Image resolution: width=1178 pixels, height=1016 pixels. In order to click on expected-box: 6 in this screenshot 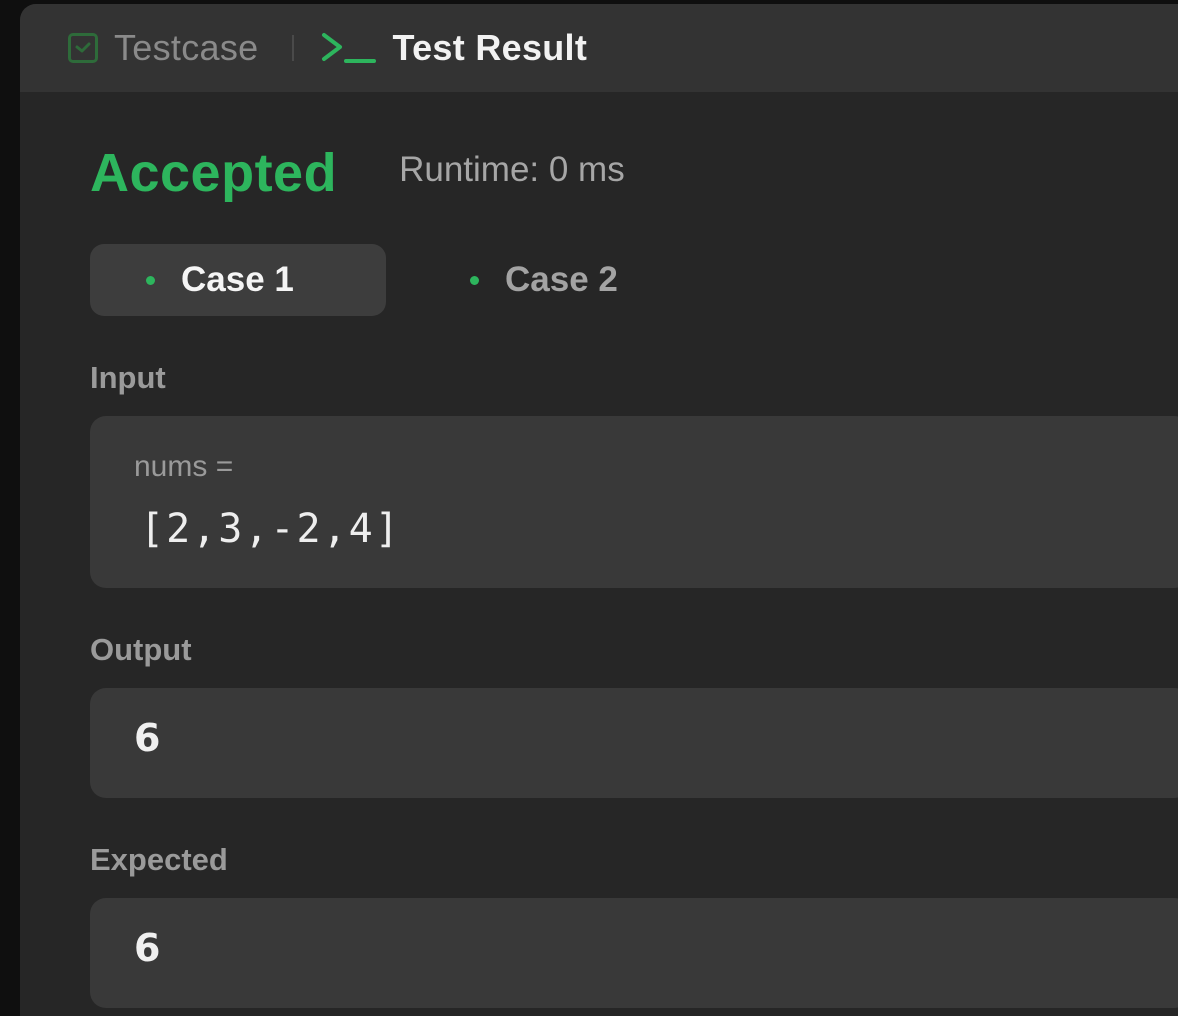, I will do `click(634, 953)`.